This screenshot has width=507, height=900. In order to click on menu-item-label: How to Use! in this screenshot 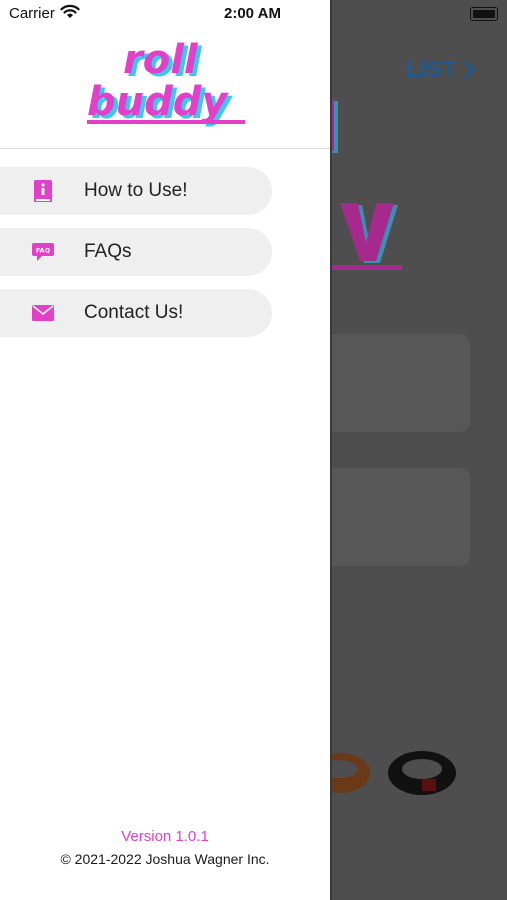, I will do `click(136, 190)`.